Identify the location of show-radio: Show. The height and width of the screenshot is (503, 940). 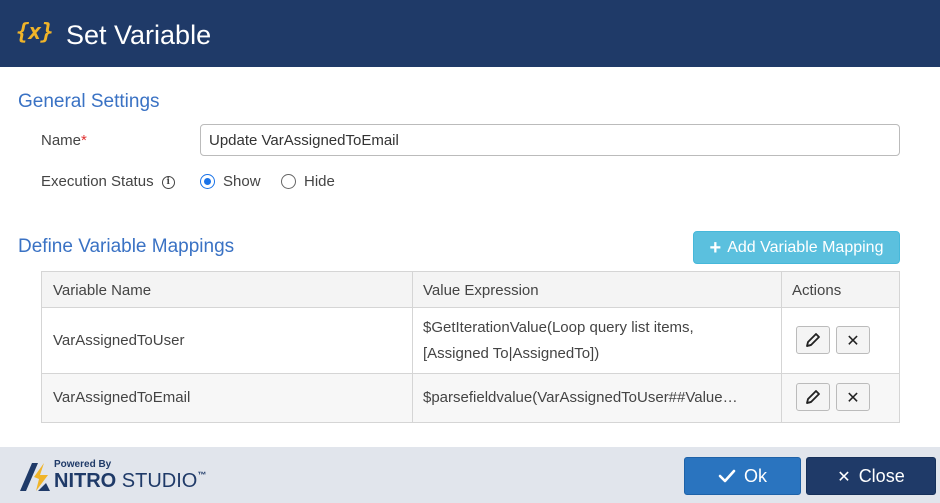
(230, 181).